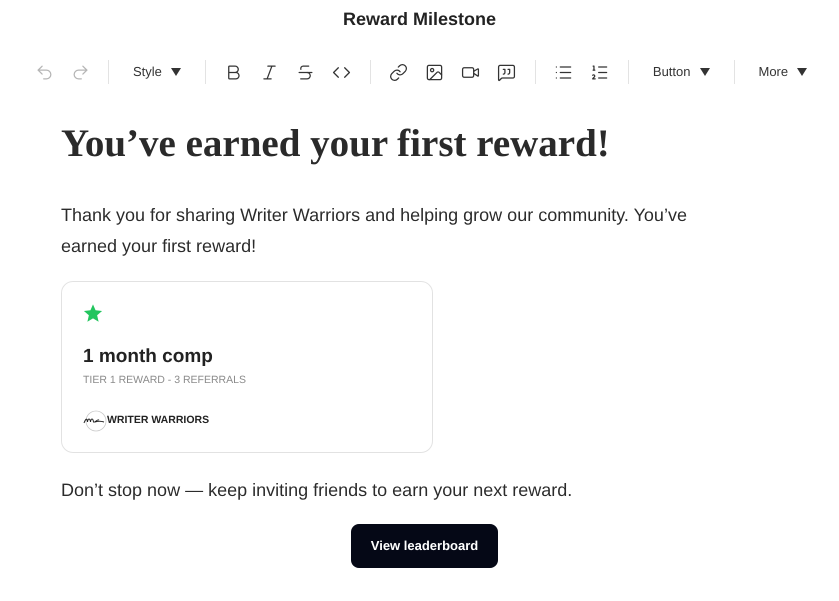 The width and height of the screenshot is (839, 601). I want to click on heading: You’ve earned your first reward!, so click(336, 144).